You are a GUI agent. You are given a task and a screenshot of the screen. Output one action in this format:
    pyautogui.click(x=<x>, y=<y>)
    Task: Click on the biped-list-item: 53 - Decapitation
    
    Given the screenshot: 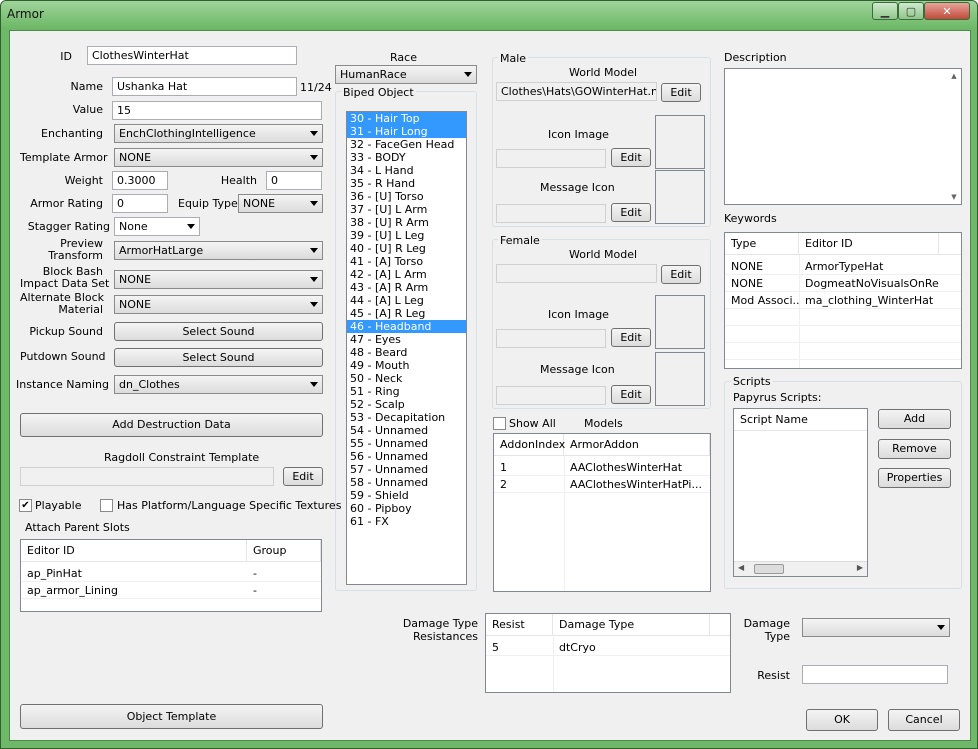 What is the action you would take?
    pyautogui.click(x=406, y=417)
    